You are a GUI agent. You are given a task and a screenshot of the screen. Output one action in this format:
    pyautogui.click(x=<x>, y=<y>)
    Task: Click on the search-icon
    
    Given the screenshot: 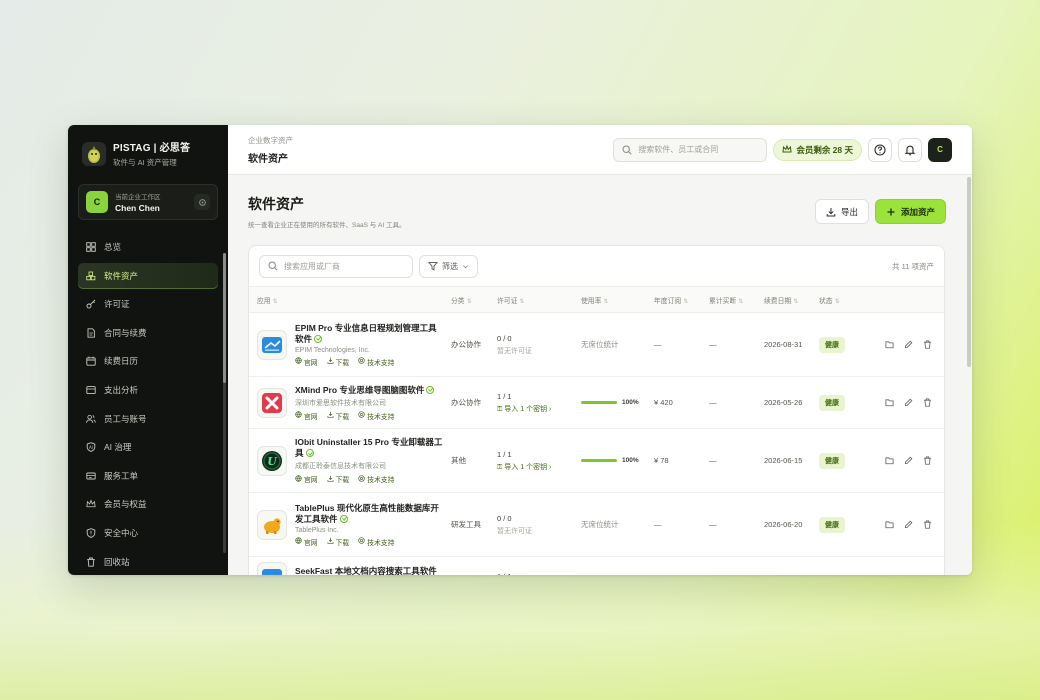 What is the action you would take?
    pyautogui.click(x=627, y=149)
    